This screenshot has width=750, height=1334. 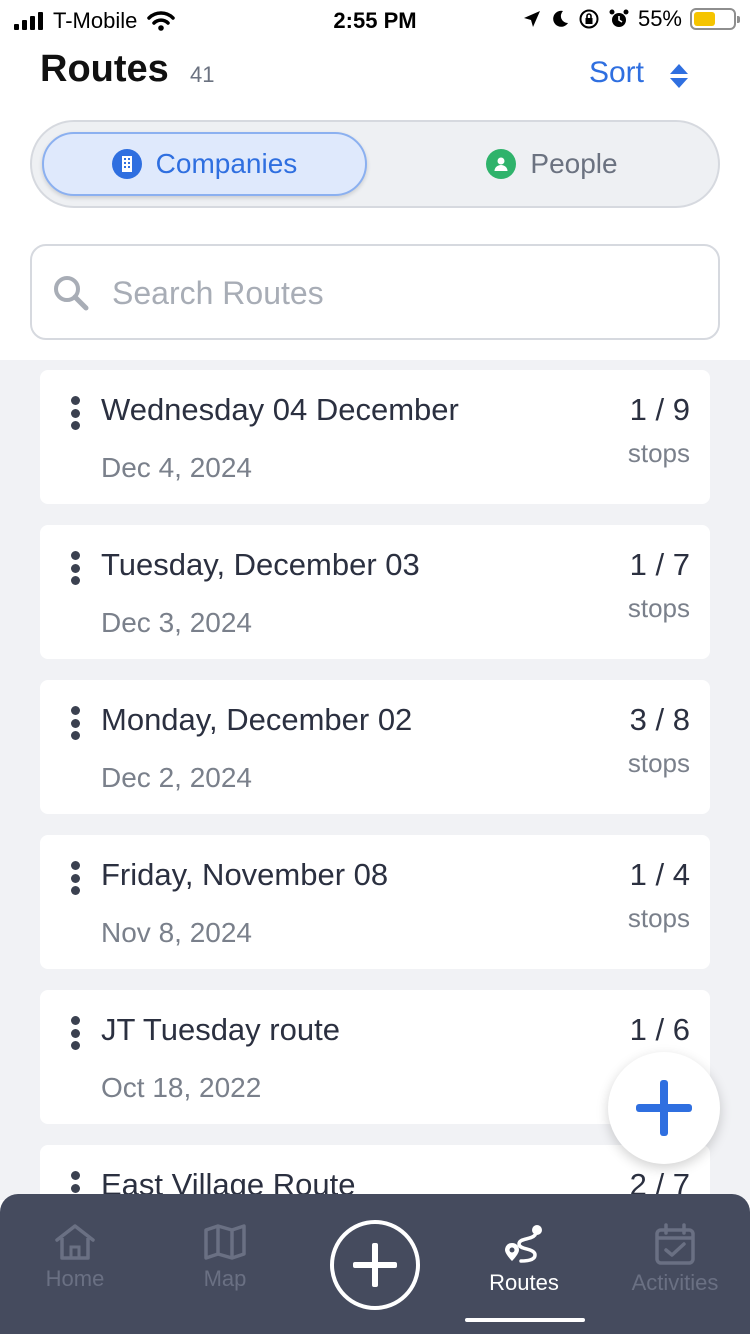 I want to click on route-stops: 1 / 7, so click(x=659, y=564).